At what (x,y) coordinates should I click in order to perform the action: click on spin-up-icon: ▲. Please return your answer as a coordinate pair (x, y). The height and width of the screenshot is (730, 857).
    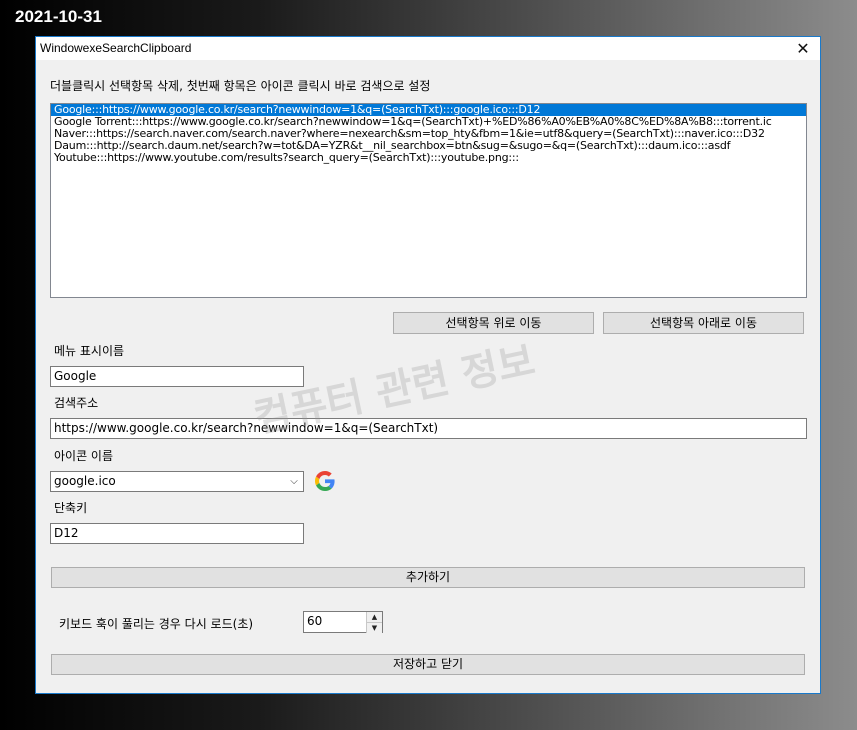
    Looking at the image, I should click on (374, 617).